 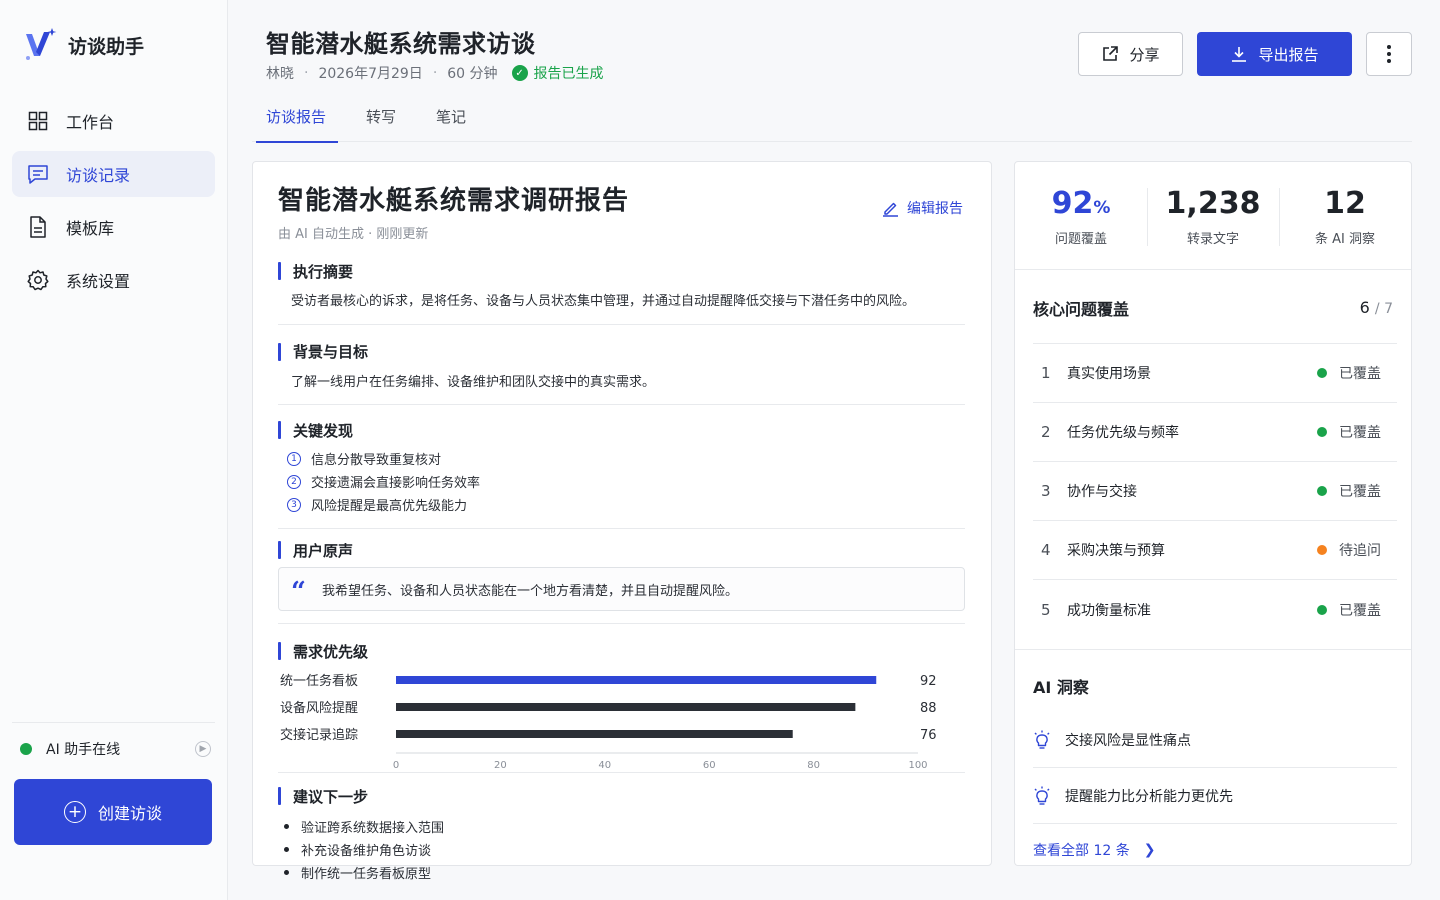 I want to click on more-button, so click(x=1389, y=54).